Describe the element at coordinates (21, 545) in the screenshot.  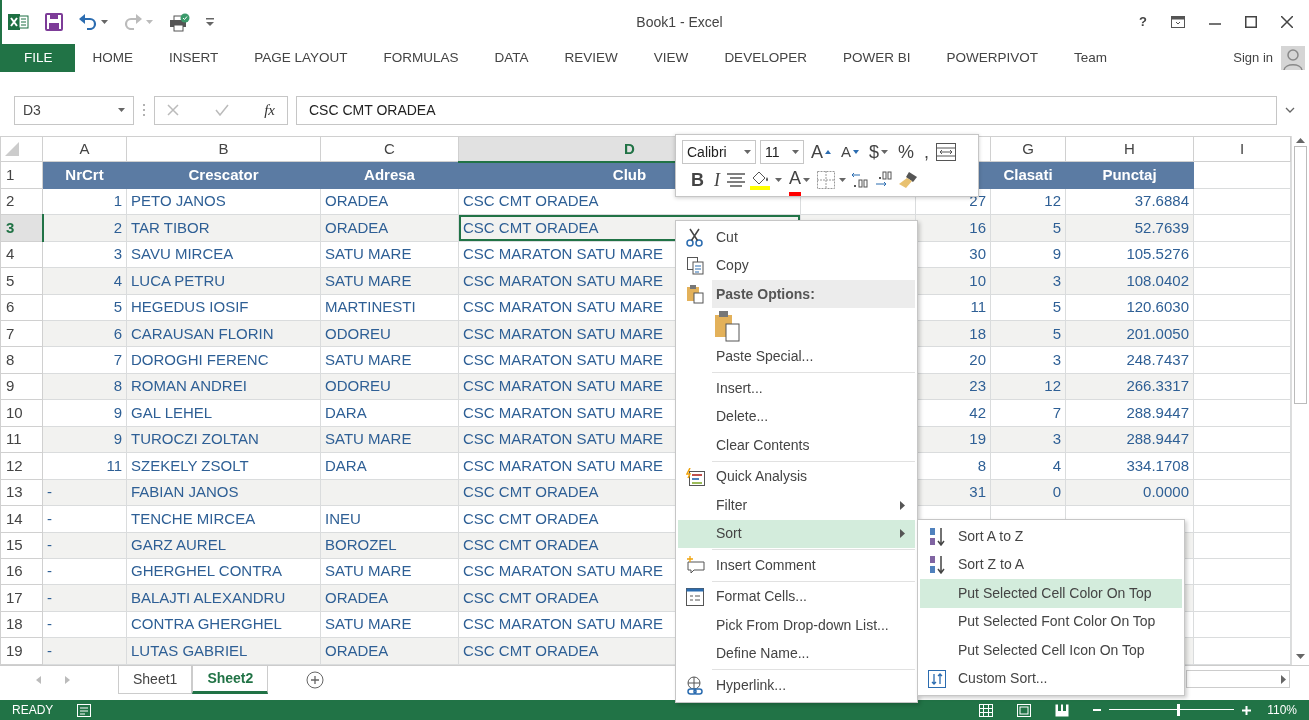
I see `row-header: 15` at that location.